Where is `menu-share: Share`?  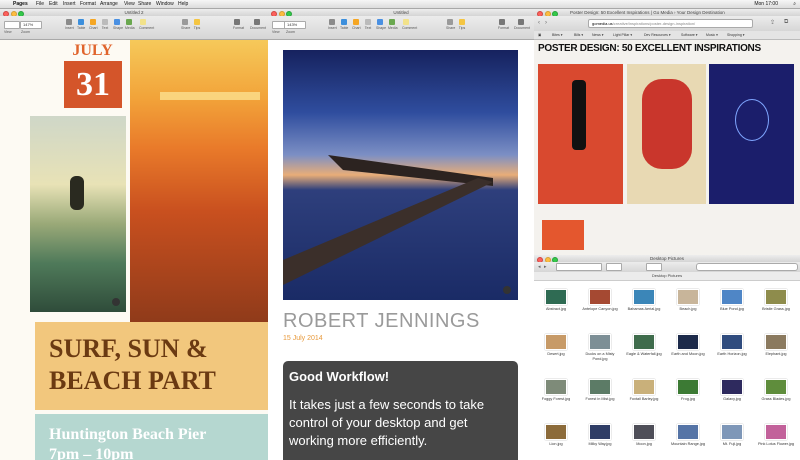 menu-share: Share is located at coordinates (144, 4).